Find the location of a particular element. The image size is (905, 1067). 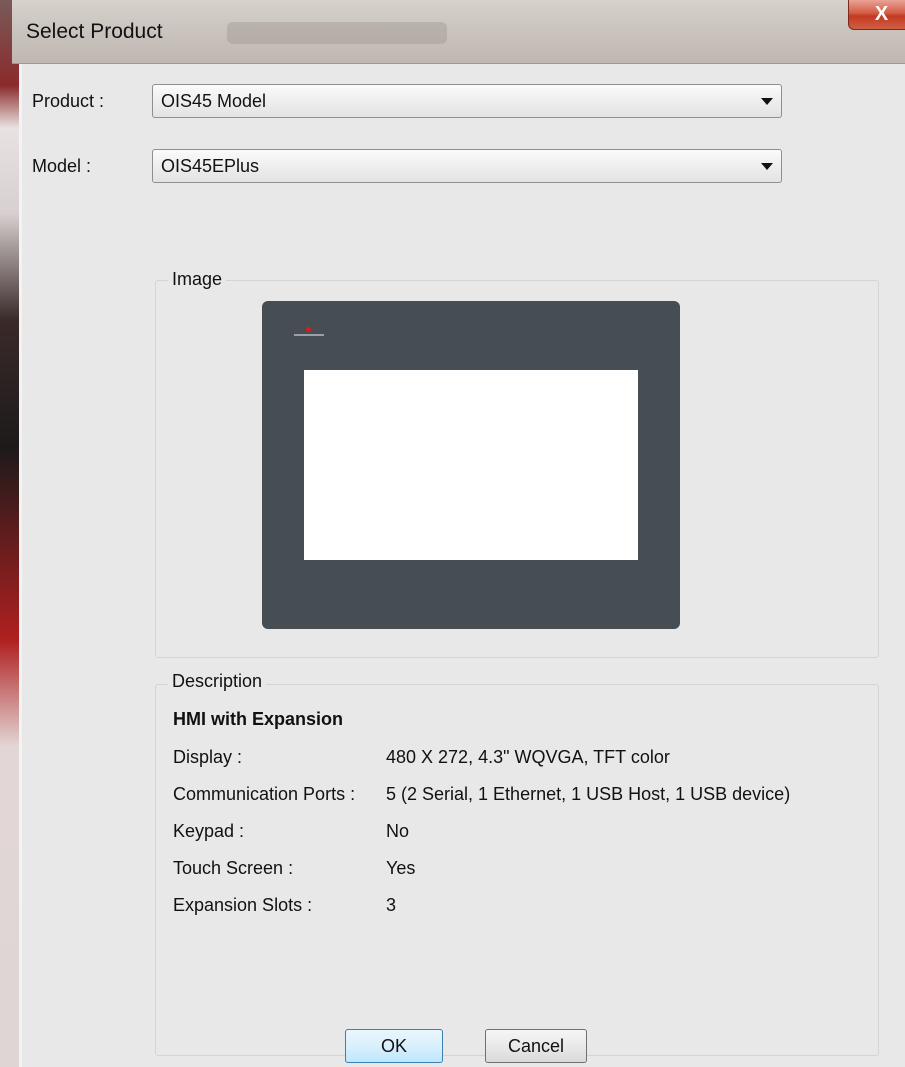

expansion-slots-value: 3 is located at coordinates (391, 905).